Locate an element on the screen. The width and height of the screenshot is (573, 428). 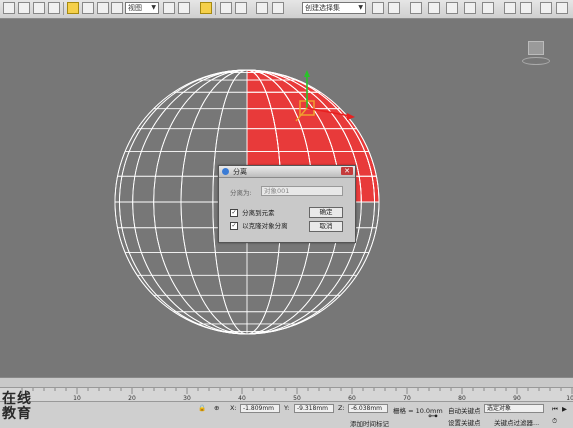
snap-toggle-icon is located at coordinates (226, 8).